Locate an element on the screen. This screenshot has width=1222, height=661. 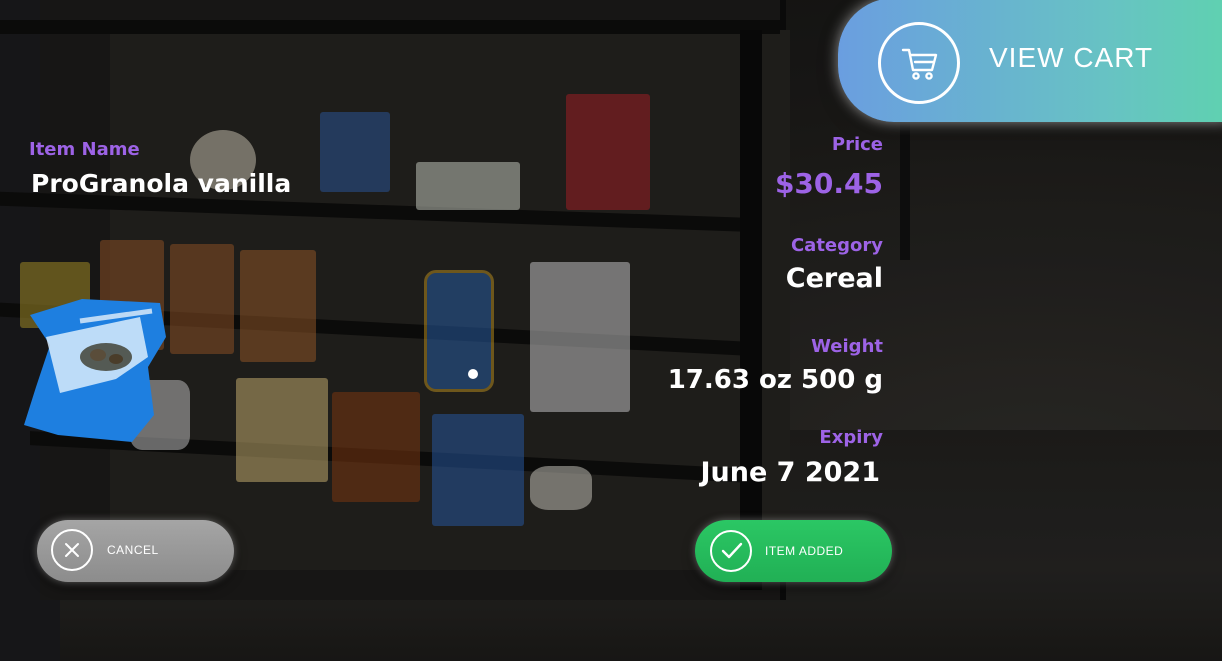
ar-reticle-dot is located at coordinates (473, 374).